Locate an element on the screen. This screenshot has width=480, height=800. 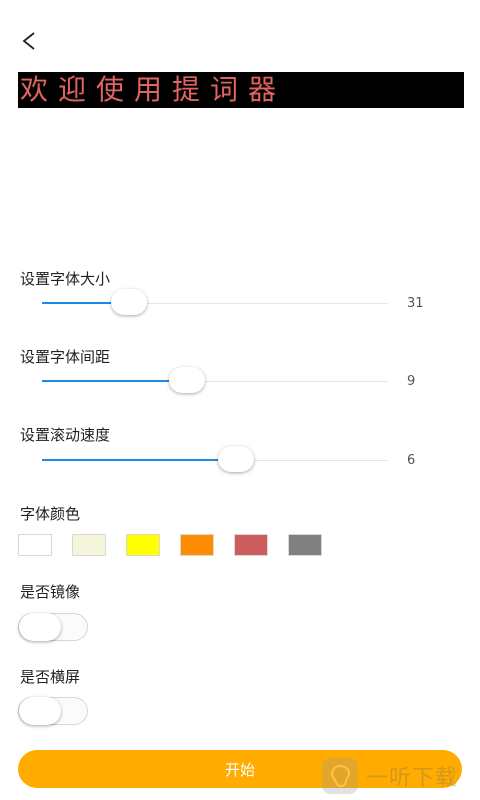
scroll-speed-slider is located at coordinates (215, 461).